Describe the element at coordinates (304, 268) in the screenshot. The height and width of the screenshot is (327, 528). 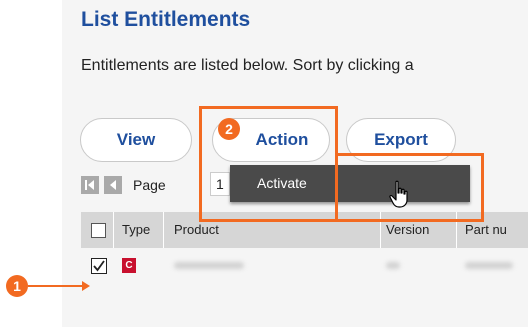
I see `table-row` at that location.